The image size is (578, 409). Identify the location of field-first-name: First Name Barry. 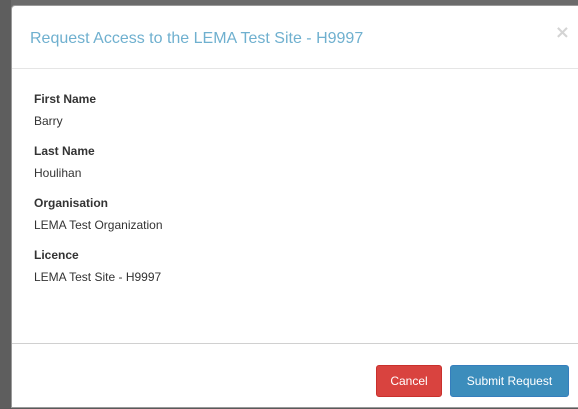
(306, 110).